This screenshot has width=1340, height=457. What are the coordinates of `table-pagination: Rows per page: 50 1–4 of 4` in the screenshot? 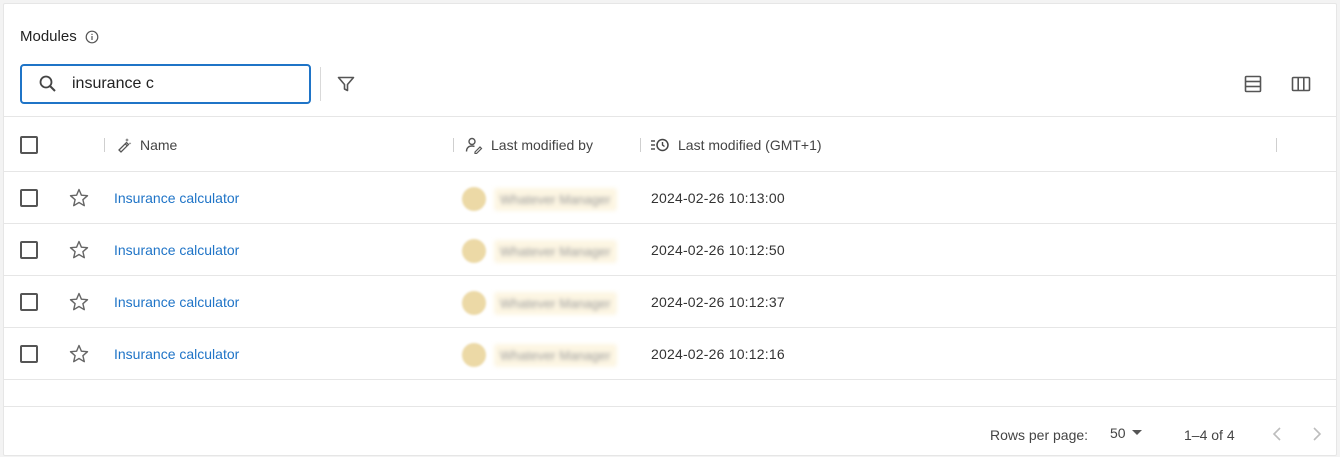 It's located at (670, 431).